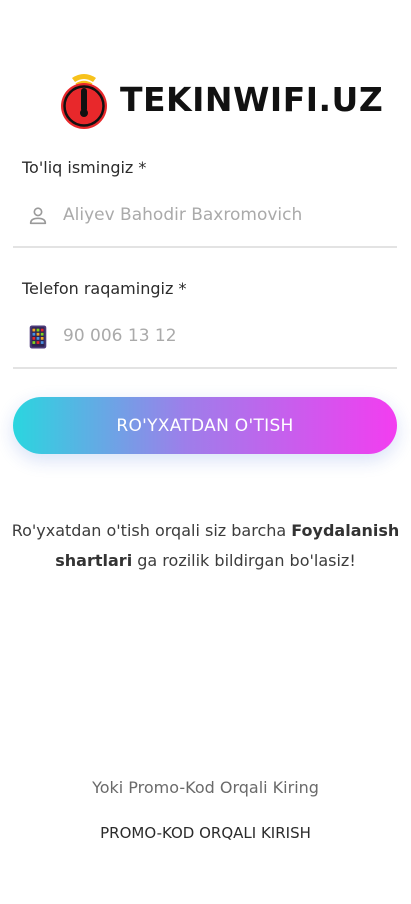  I want to click on phone-input, so click(223, 336).